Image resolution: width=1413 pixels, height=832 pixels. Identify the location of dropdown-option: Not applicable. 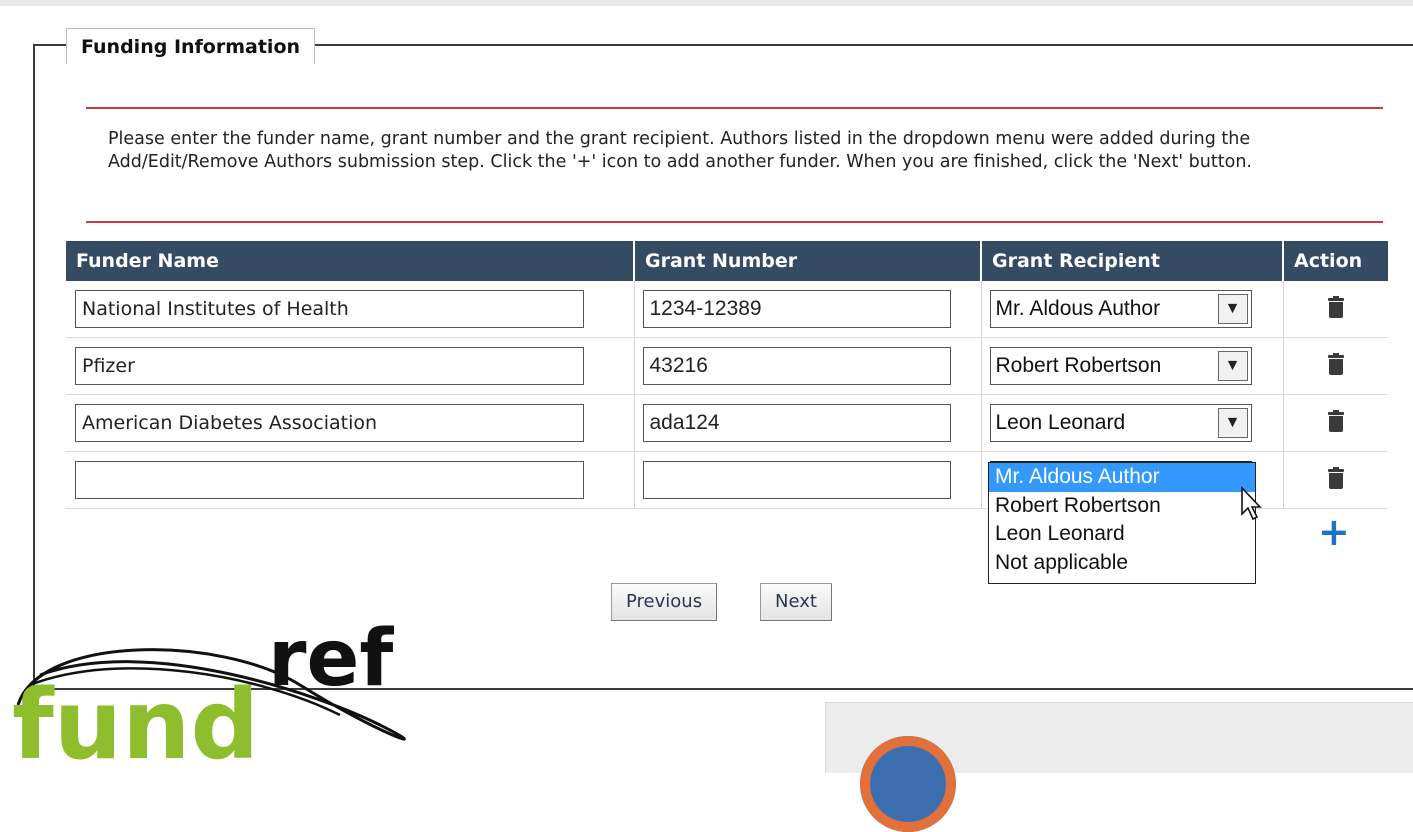
(1122, 563).